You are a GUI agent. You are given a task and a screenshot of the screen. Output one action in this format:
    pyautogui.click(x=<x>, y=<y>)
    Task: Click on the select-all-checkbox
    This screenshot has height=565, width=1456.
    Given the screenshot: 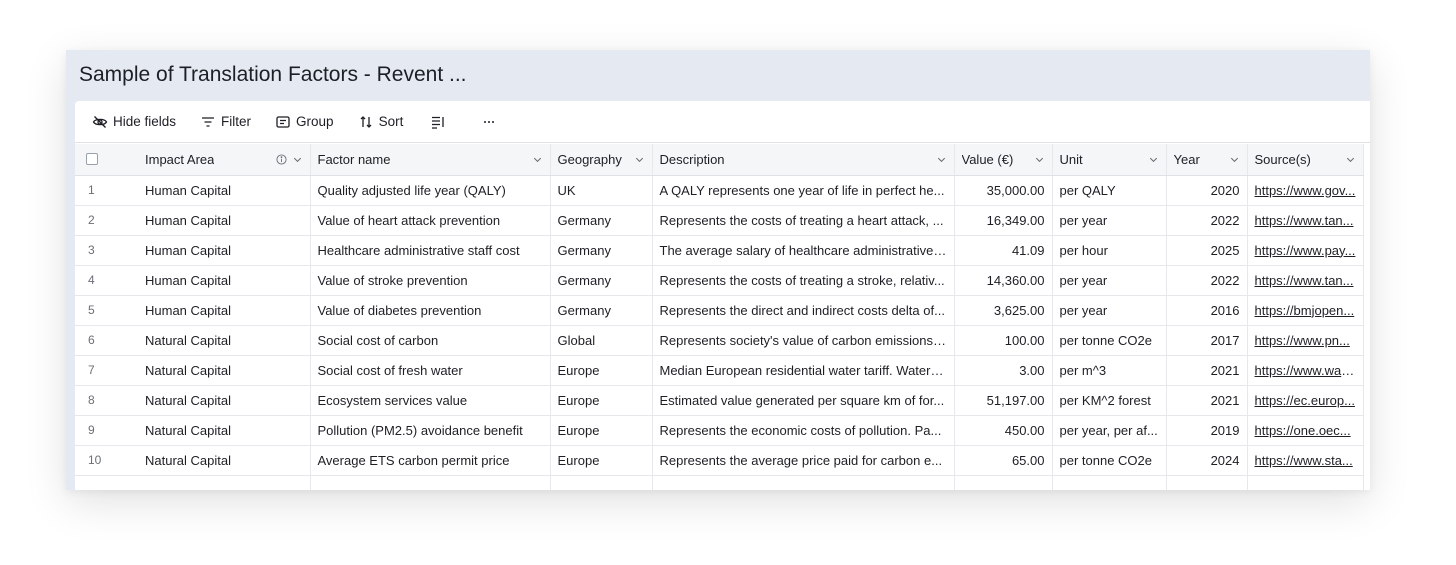 What is the action you would take?
    pyautogui.click(x=92, y=159)
    